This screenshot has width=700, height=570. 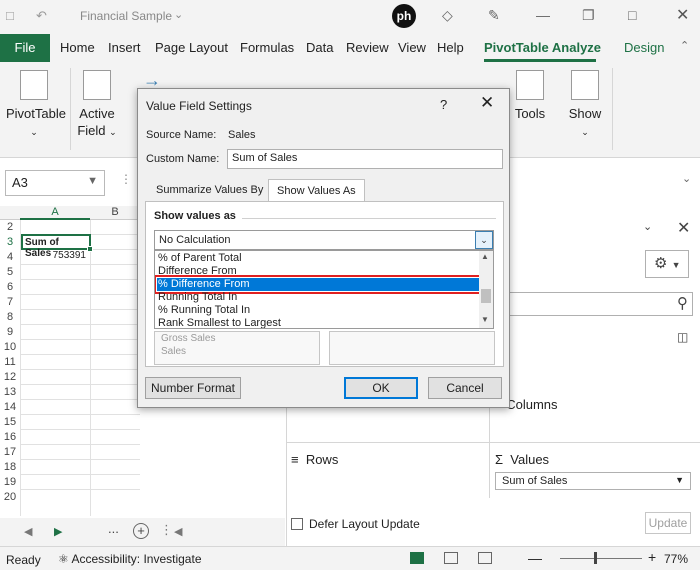 What do you see at coordinates (682, 15) in the screenshot?
I see `close-window-icon: ✕` at bounding box center [682, 15].